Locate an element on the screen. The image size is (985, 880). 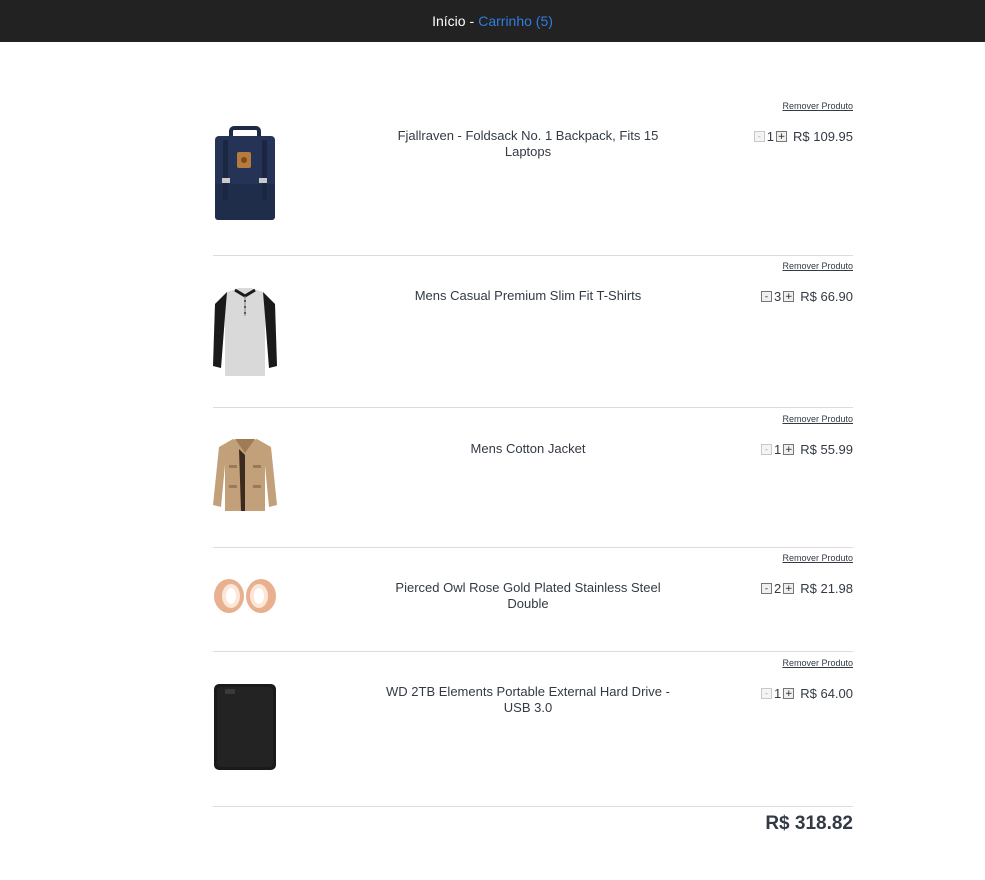
item-price: R$ 21.98 is located at coordinates (826, 588).